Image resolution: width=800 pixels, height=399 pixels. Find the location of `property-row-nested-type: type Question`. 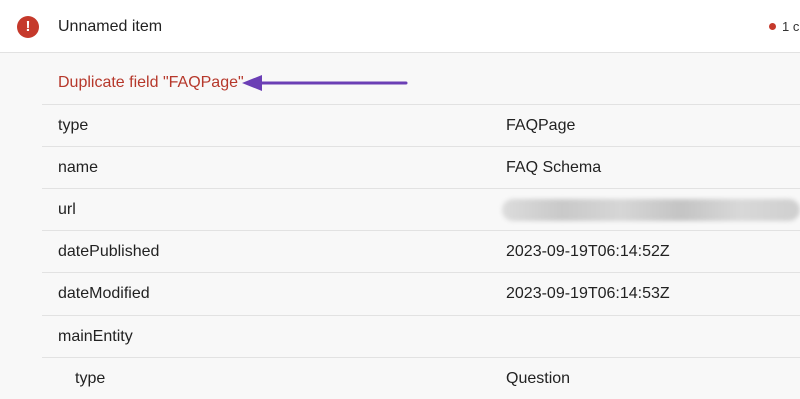

property-row-nested-type: type Question is located at coordinates (421, 378).